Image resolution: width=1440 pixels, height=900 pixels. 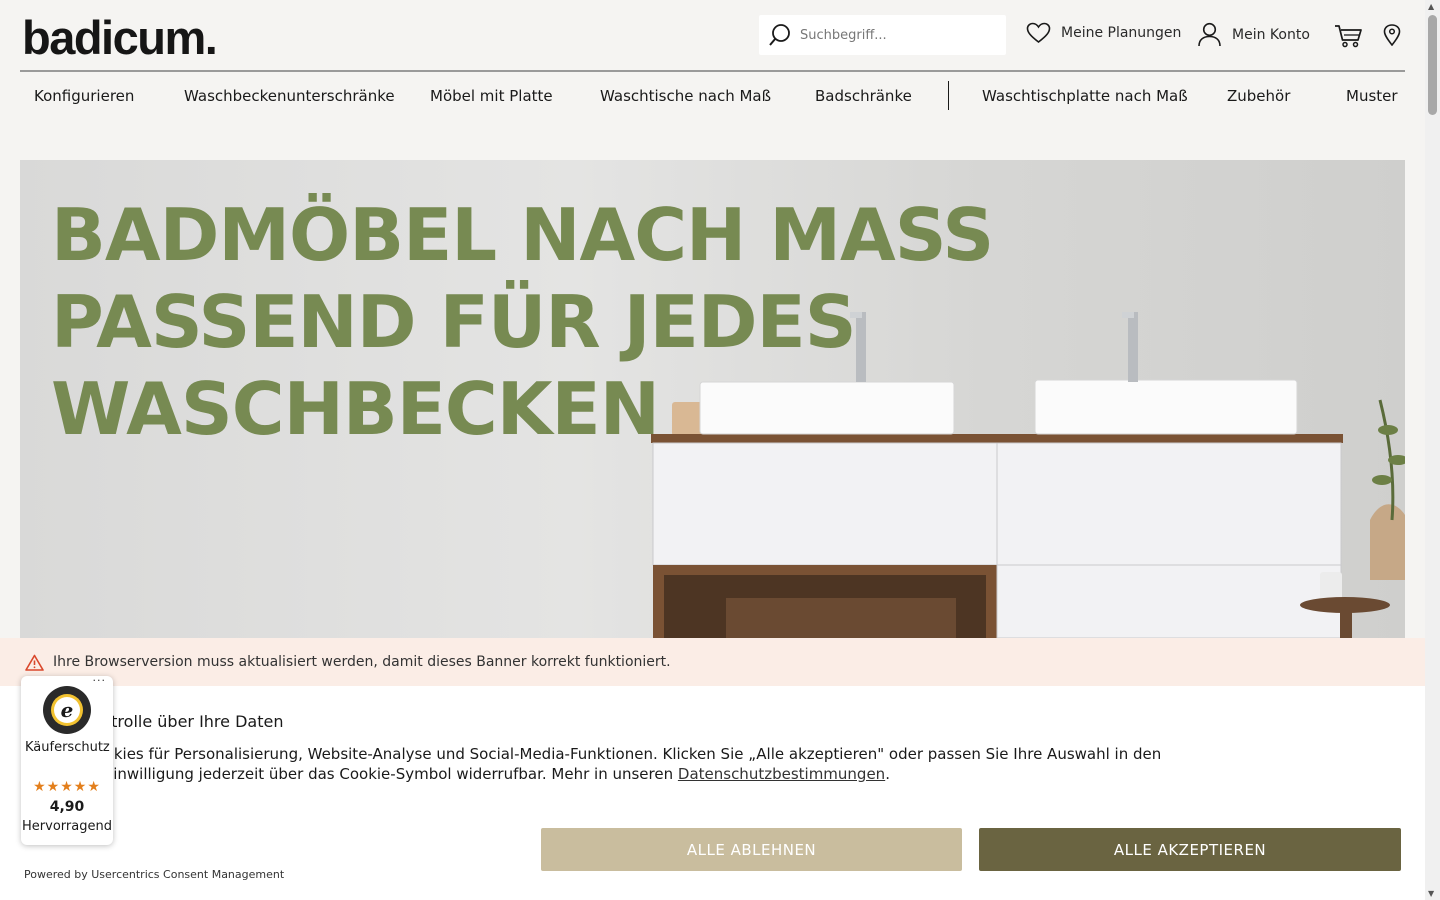 I want to click on page-scrollbar: ▲ ▼, so click(x=1432, y=450).